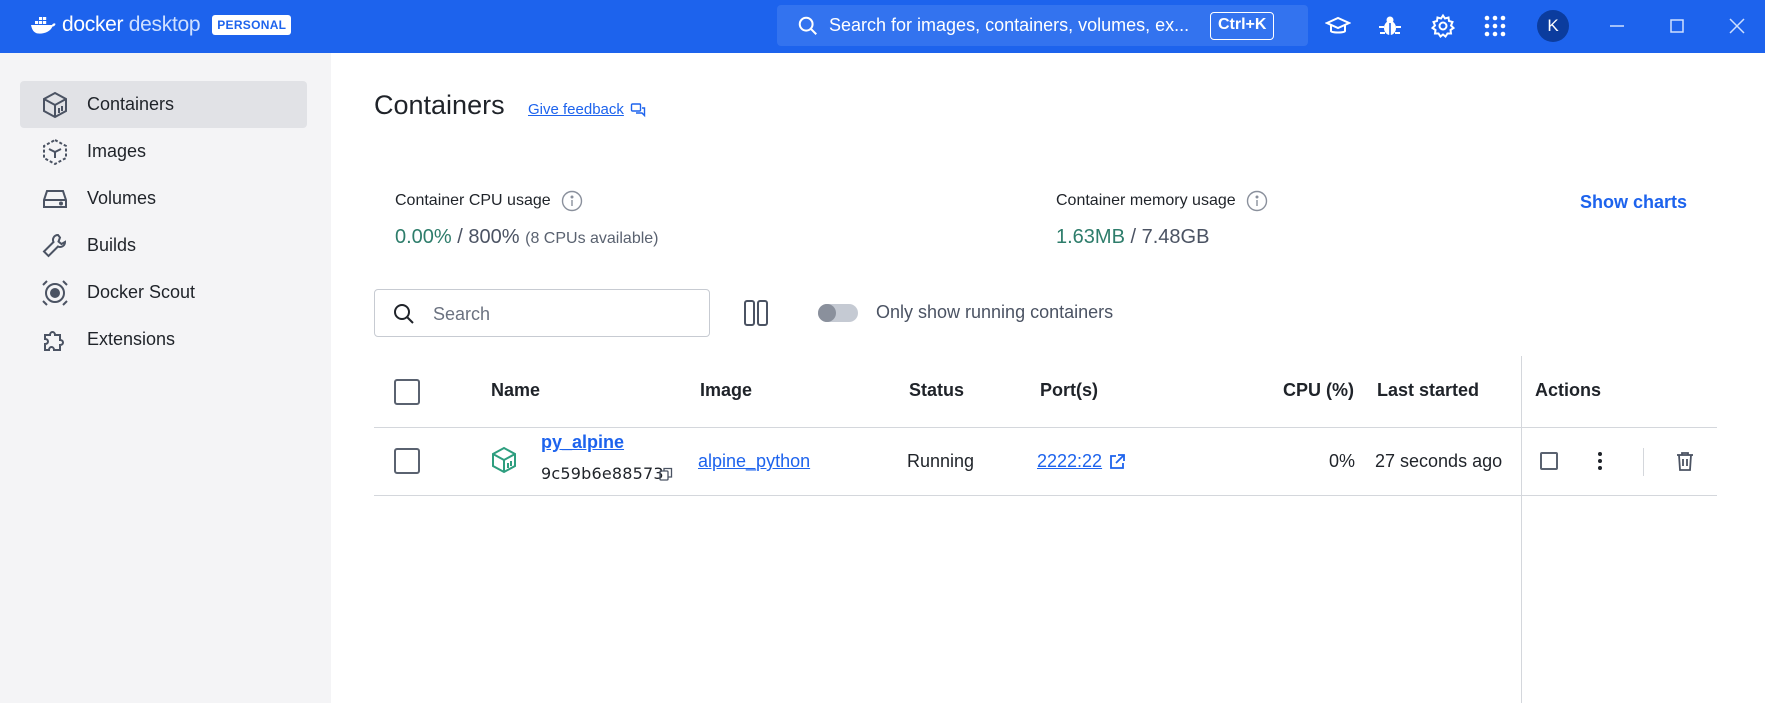  Describe the element at coordinates (1617, 26) in the screenshot. I see `minimize-icon` at that location.